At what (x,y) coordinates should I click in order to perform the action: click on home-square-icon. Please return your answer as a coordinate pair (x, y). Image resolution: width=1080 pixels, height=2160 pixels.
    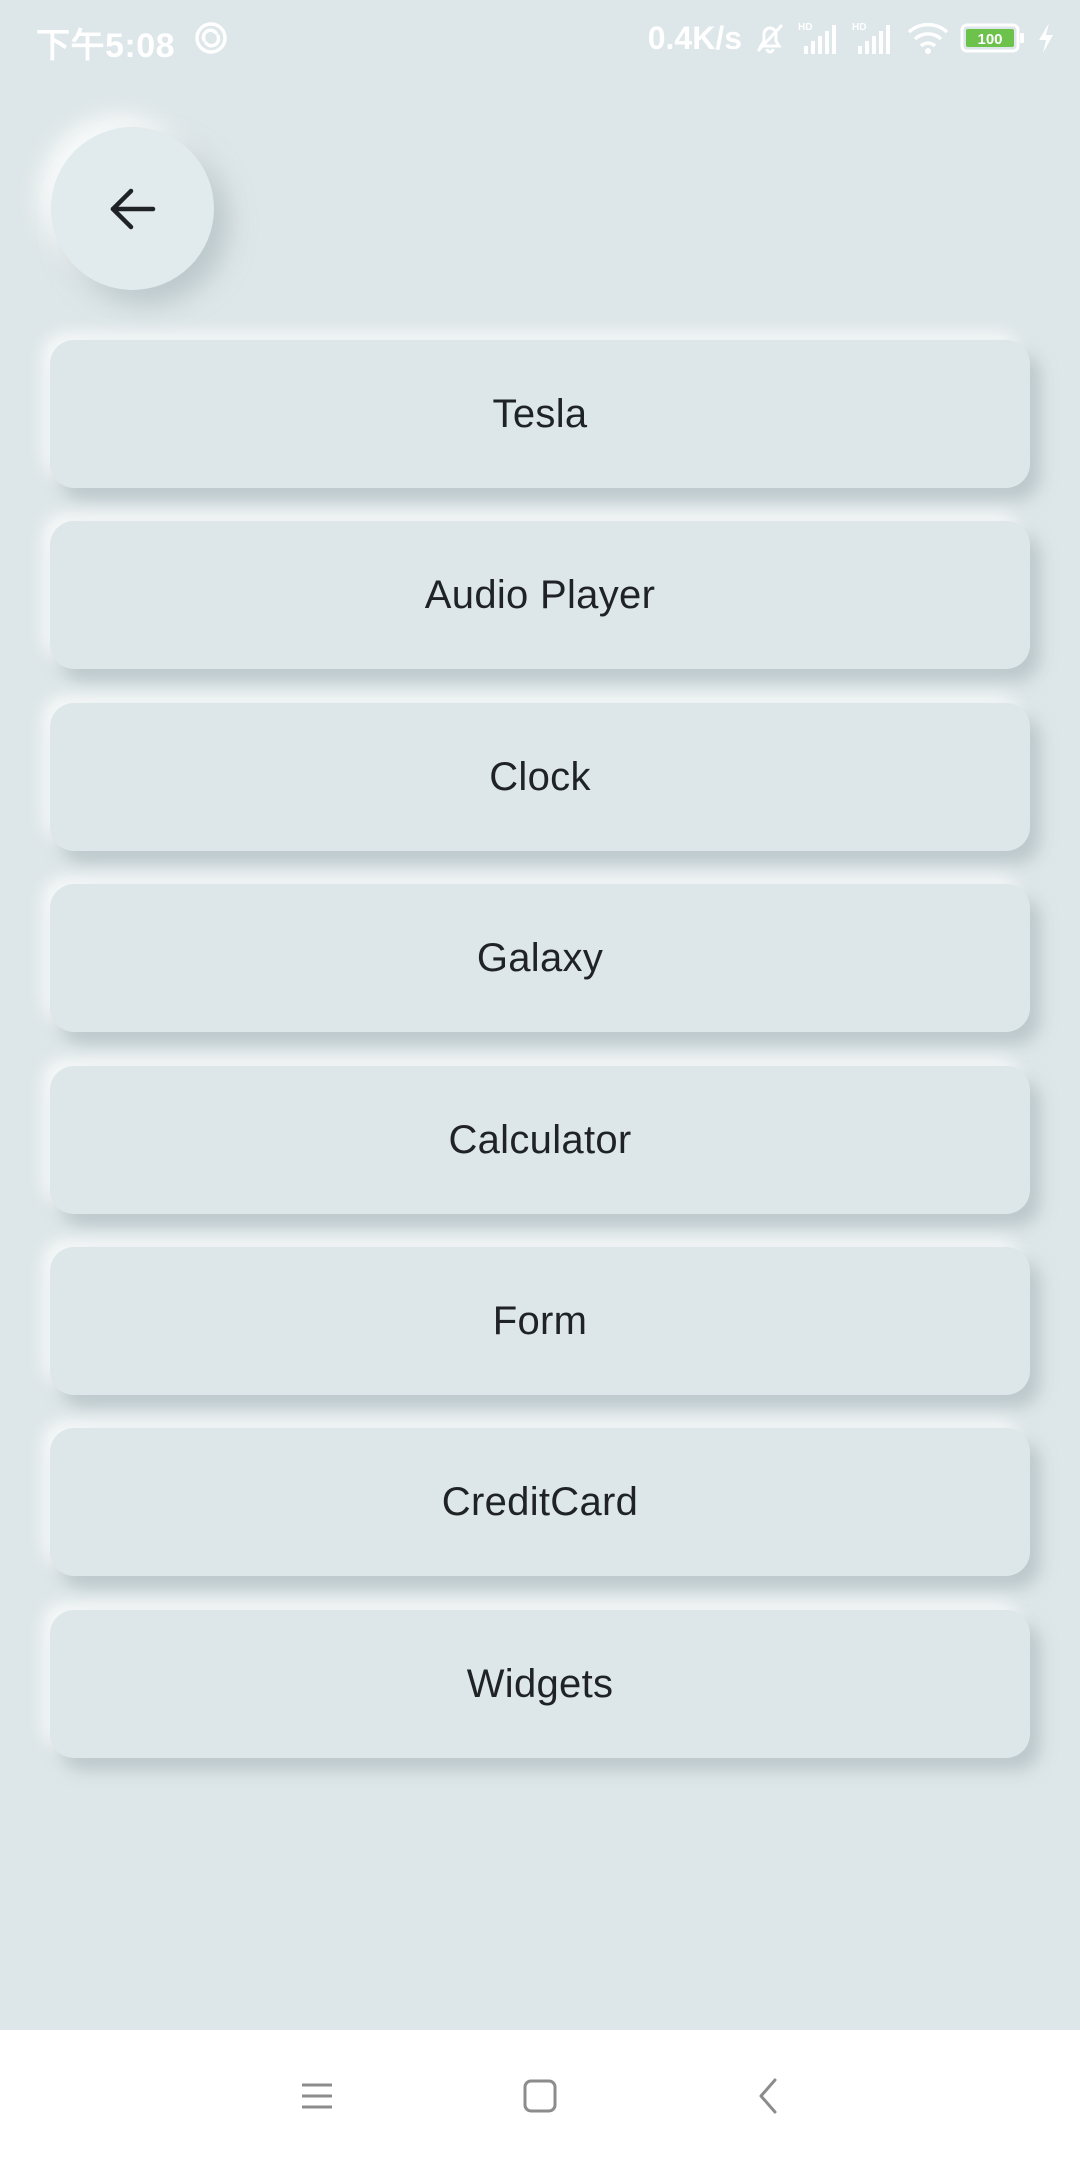
    Looking at the image, I should click on (540, 2096).